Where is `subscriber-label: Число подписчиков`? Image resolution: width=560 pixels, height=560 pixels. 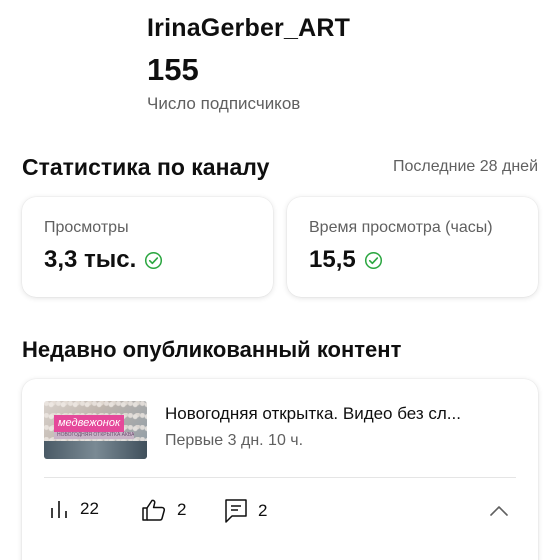 subscriber-label: Число подписчиков is located at coordinates (224, 103).